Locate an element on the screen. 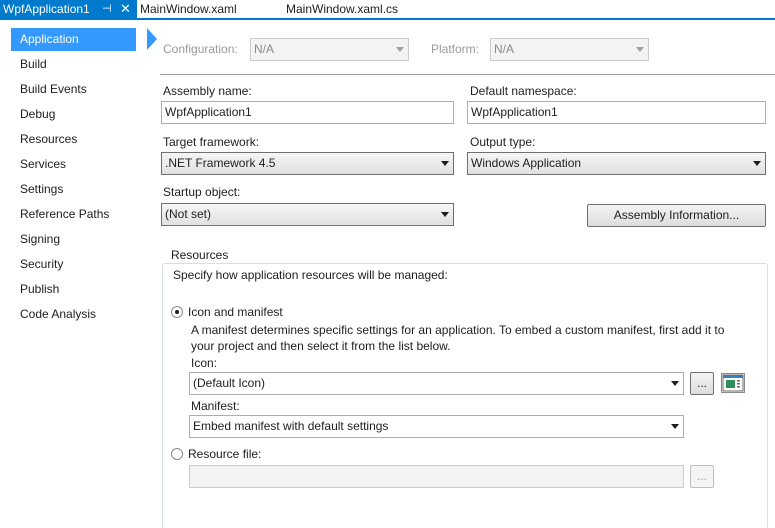 The image size is (775, 528). manifest-dropdown: Embed manifest with default settings is located at coordinates (436, 426).